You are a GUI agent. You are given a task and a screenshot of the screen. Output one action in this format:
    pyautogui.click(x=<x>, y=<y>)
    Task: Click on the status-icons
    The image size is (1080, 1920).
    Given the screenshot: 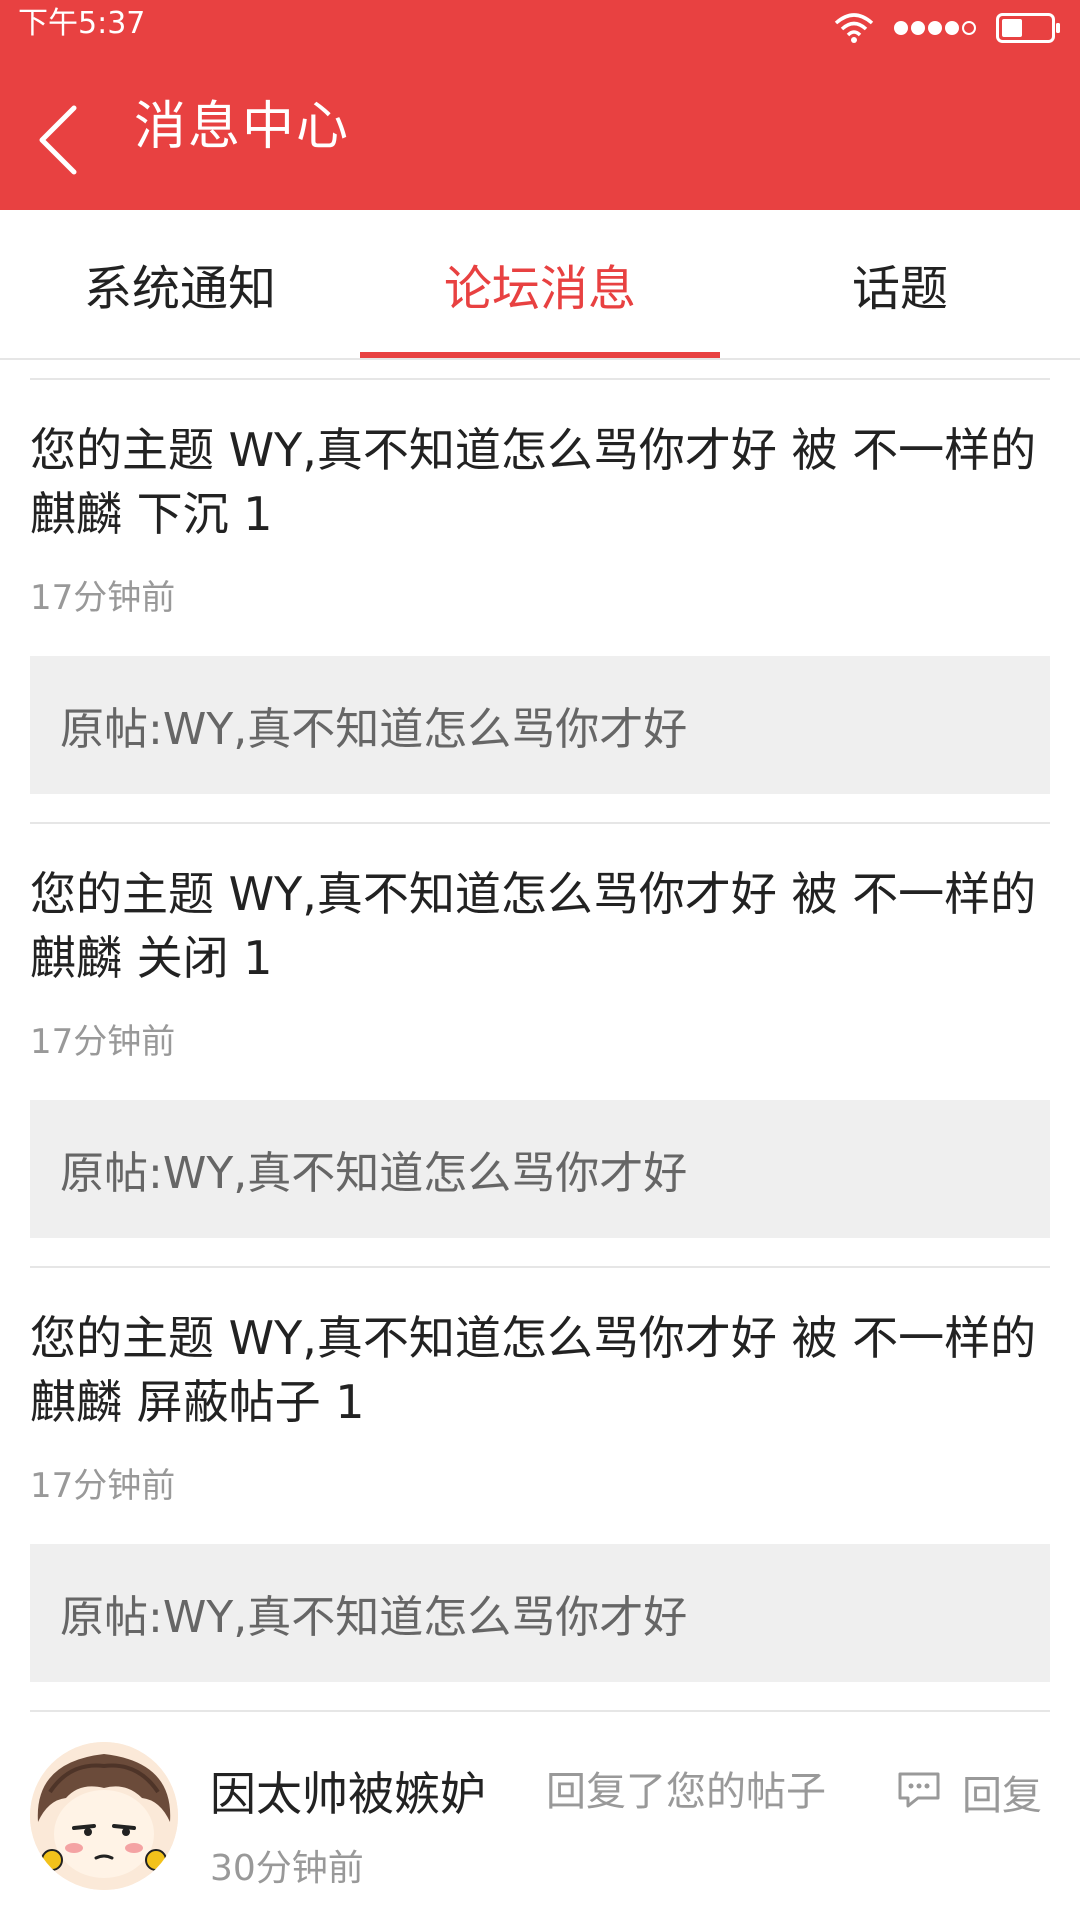 What is the action you would take?
    pyautogui.click(x=948, y=28)
    